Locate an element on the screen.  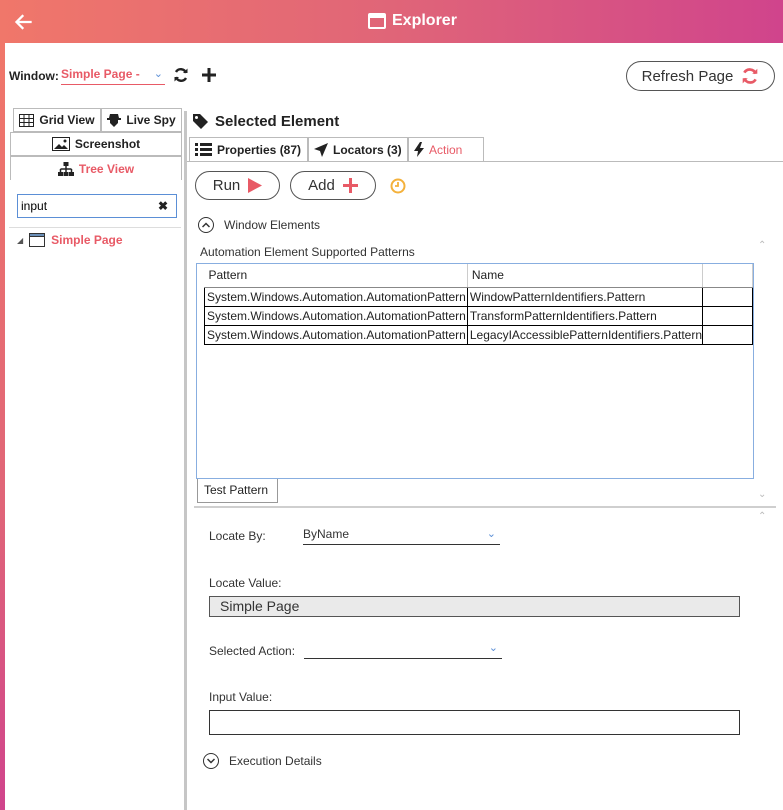
scroll-down-icon: ⌄ is located at coordinates (762, 494).